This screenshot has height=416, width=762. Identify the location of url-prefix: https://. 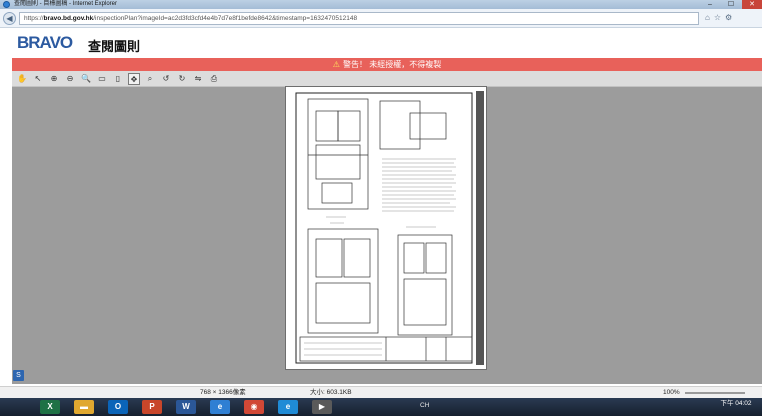
(34, 18).